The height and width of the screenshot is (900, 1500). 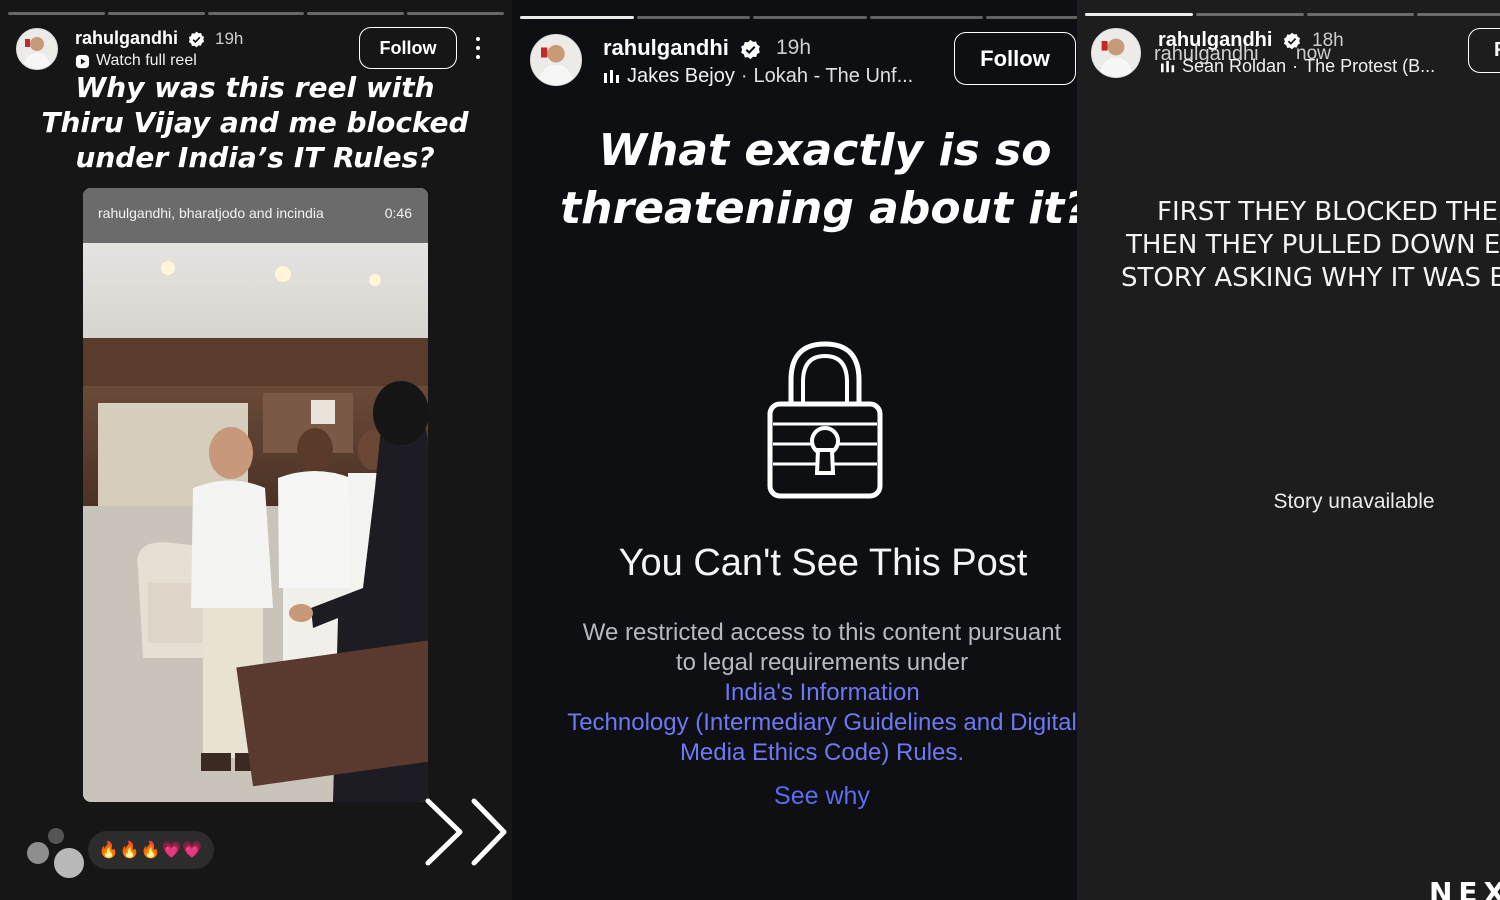 I want to click on see-why-link: See why, so click(x=794, y=796).